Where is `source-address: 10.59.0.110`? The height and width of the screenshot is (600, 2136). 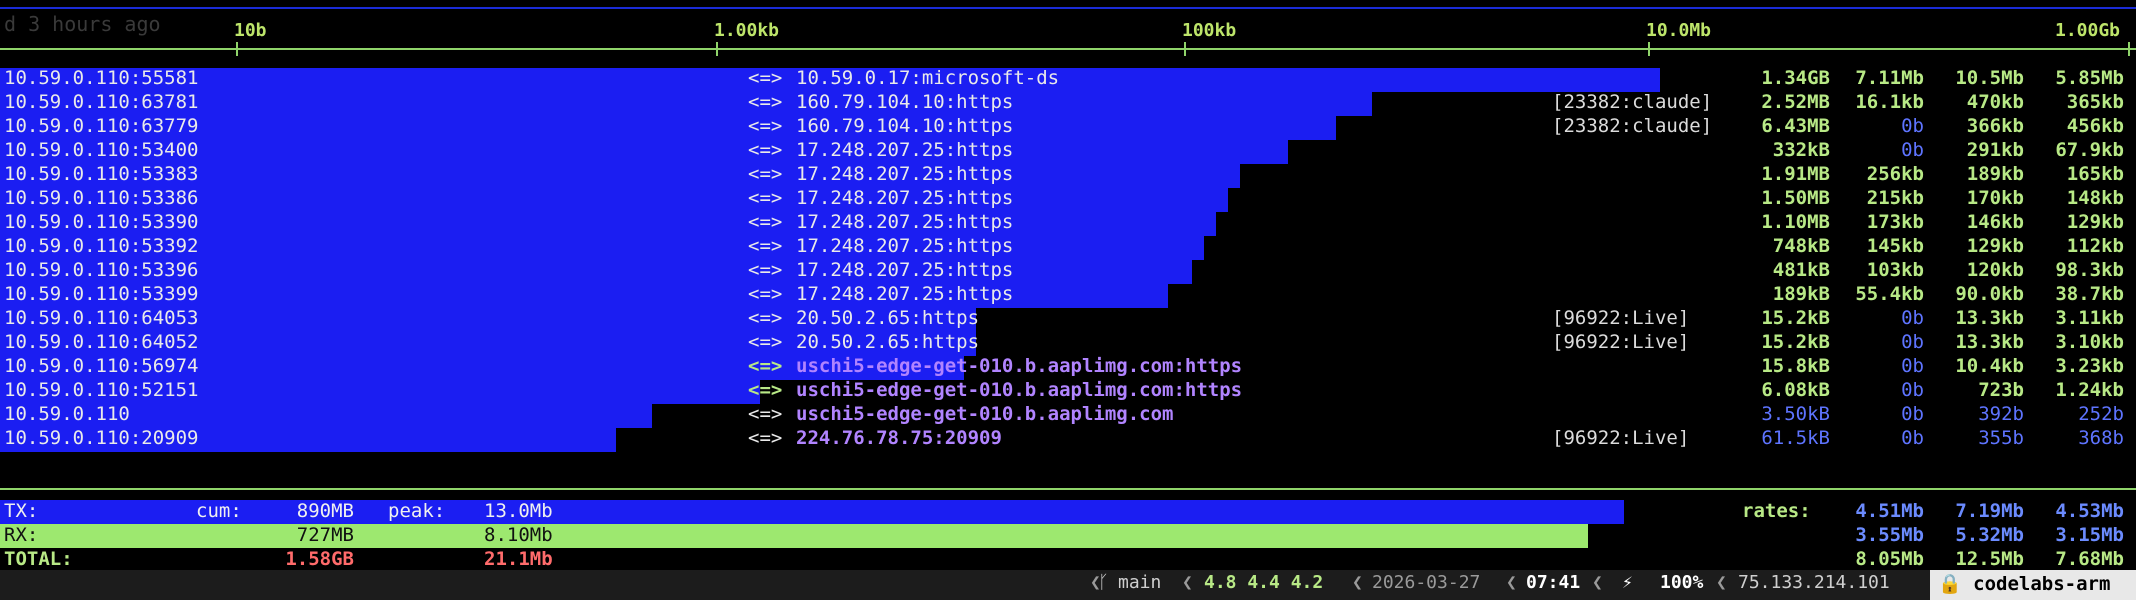 source-address: 10.59.0.110 is located at coordinates (67, 414).